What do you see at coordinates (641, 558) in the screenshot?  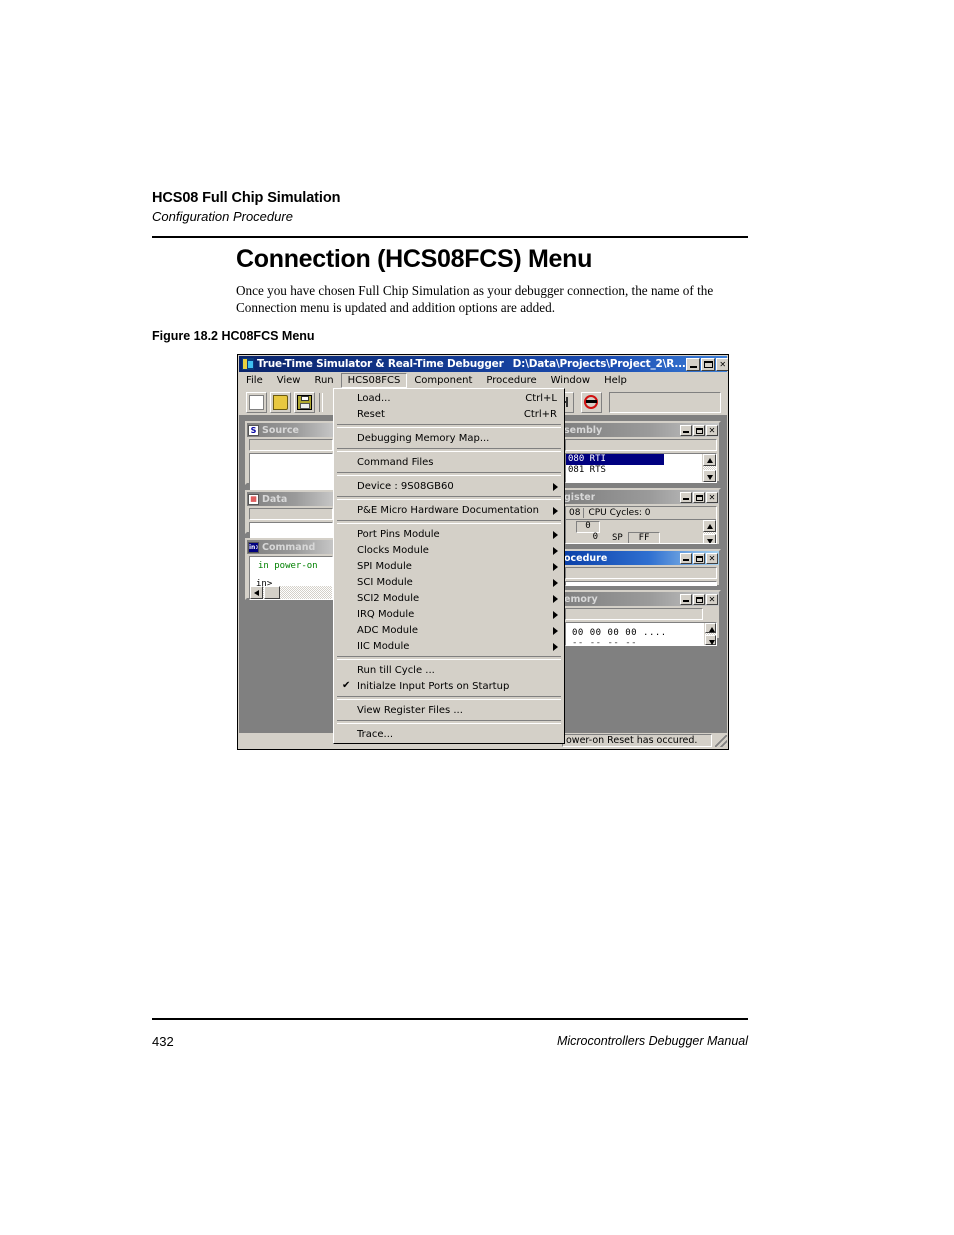 I see `procedure-titlebar: ocedure ✕` at bounding box center [641, 558].